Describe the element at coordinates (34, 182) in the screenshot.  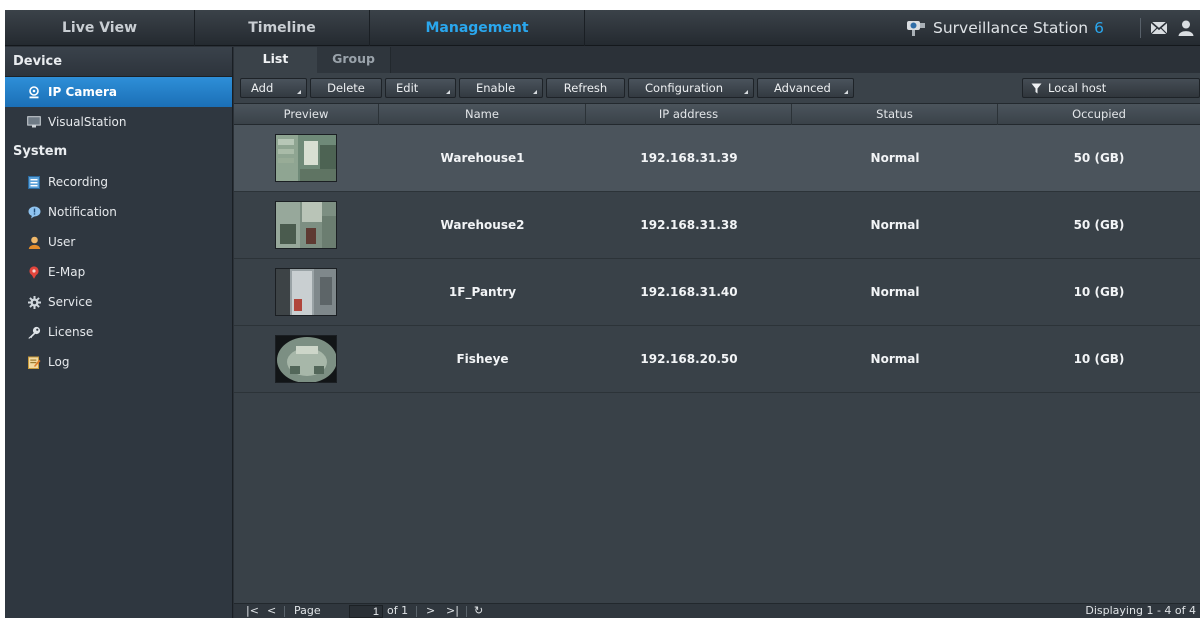
I see `recording-icon` at that location.